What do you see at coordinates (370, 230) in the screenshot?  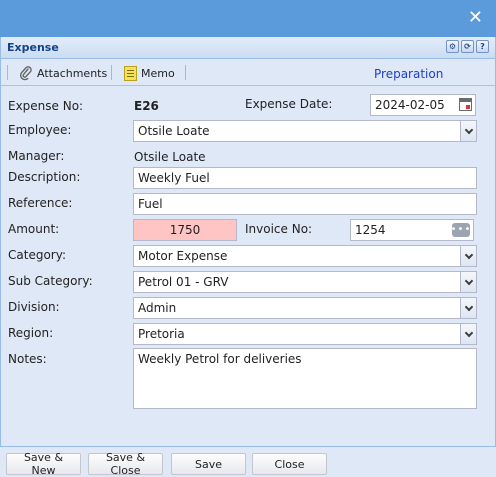 I see `invoice-no-value: 1254` at bounding box center [370, 230].